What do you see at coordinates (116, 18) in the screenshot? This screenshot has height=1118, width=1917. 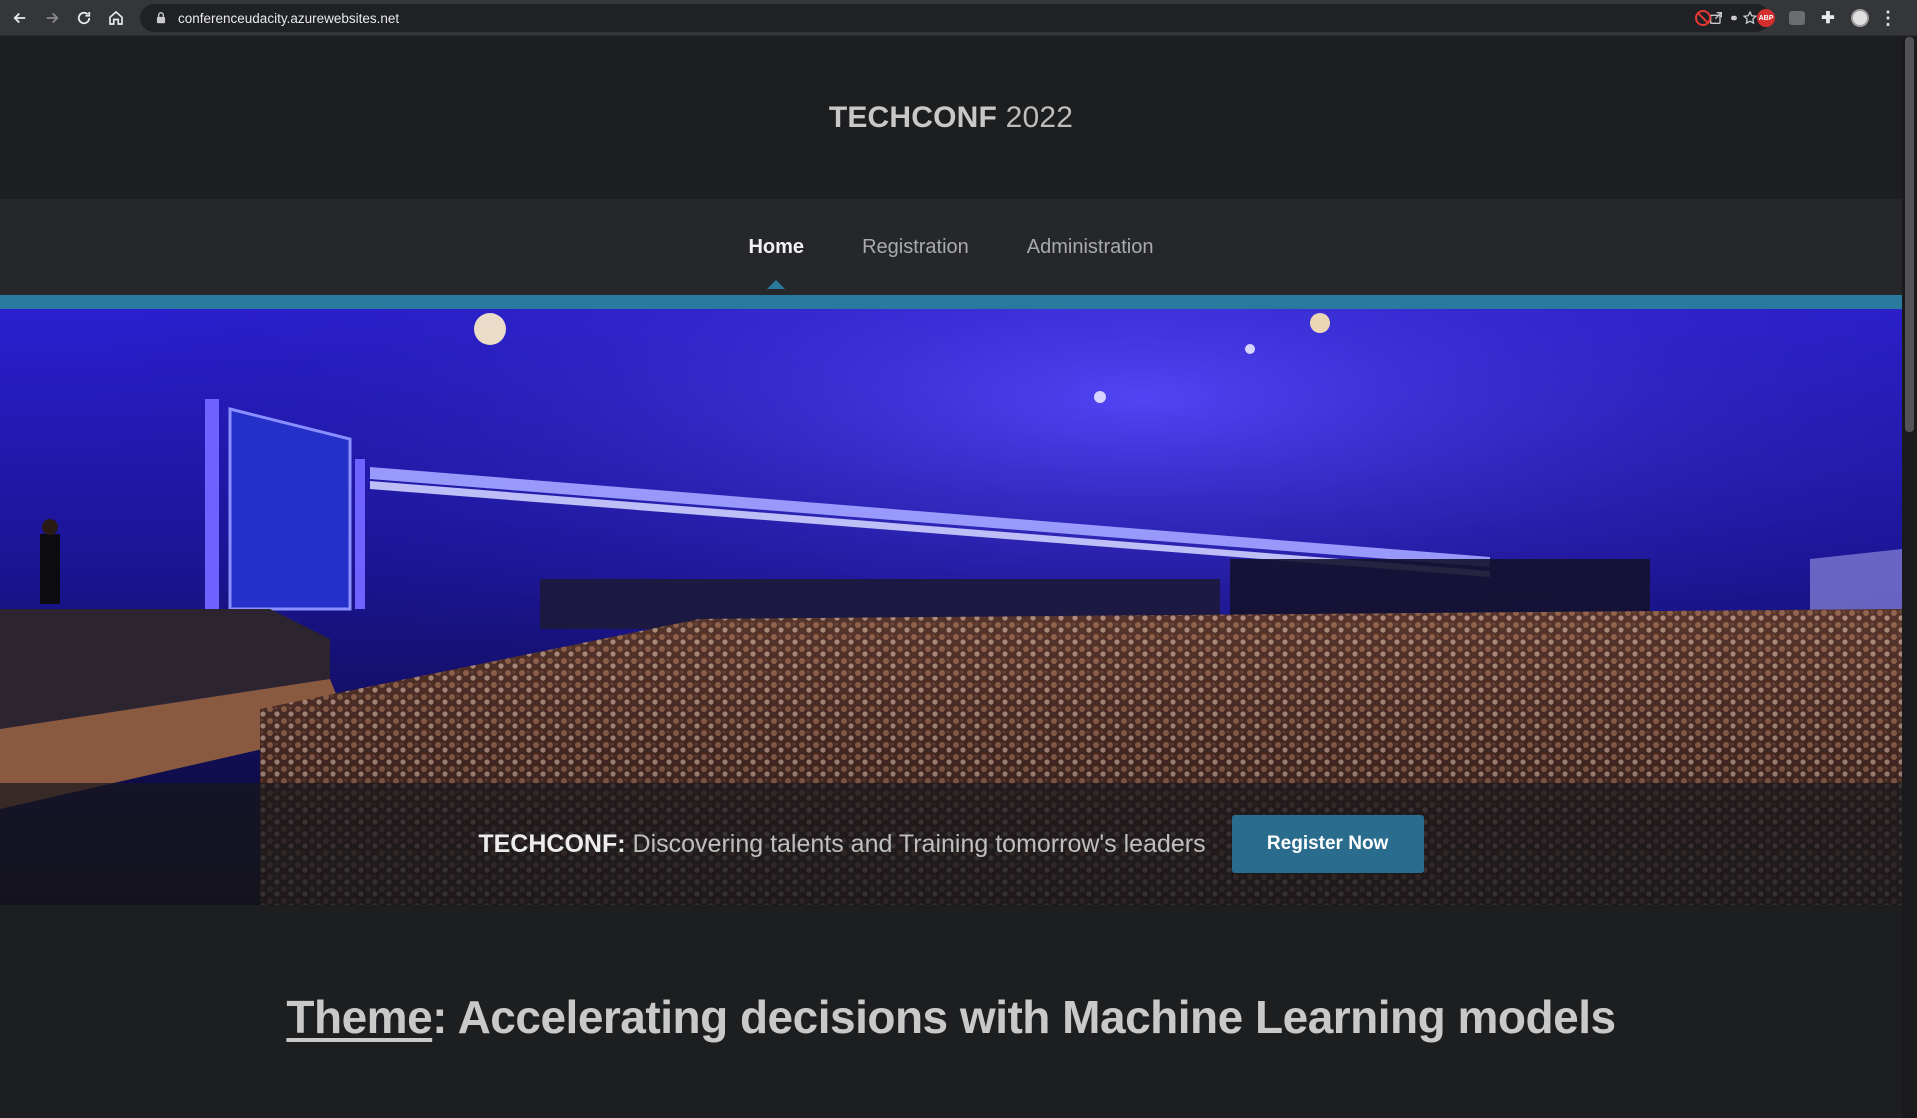 I see `home-icon` at bounding box center [116, 18].